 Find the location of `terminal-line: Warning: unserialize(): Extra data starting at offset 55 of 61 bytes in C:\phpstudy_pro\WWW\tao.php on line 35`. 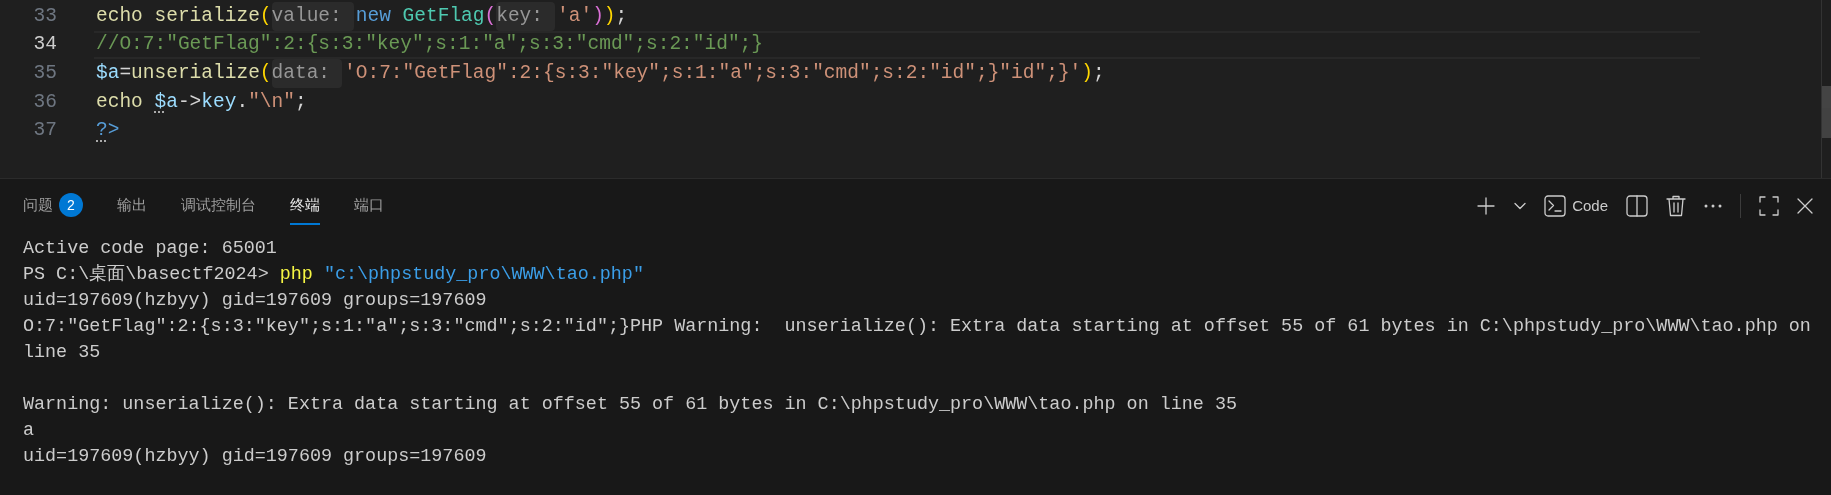

terminal-line: Warning: unserialize(): Extra data starting at offset 55 of 61 bytes in C:\phpstudy_pro\WWW\tao.php on line 35 is located at coordinates (630, 405).